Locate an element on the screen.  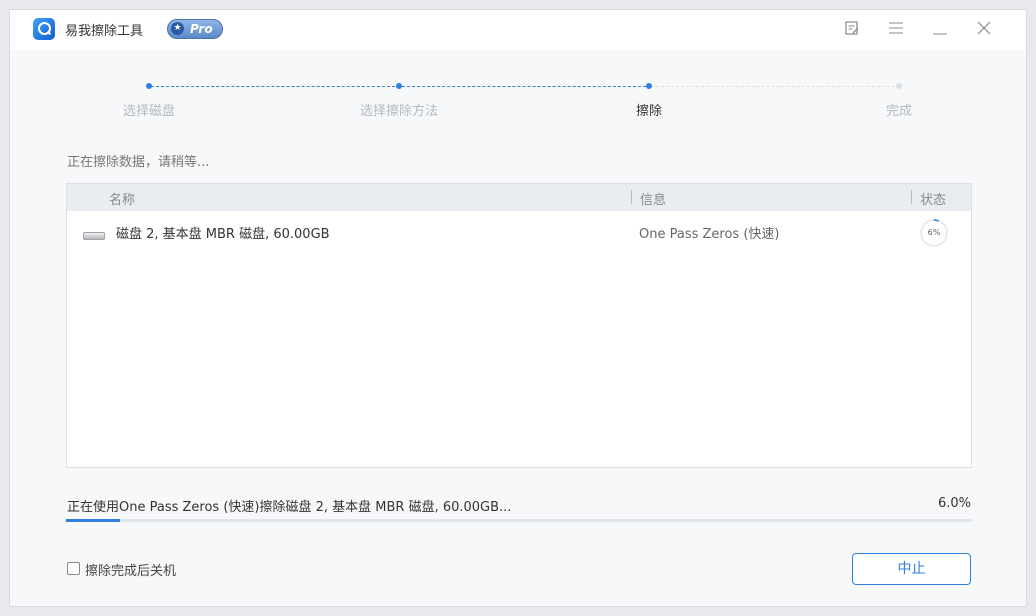
progress-ring-label: 6% is located at coordinates (934, 232).